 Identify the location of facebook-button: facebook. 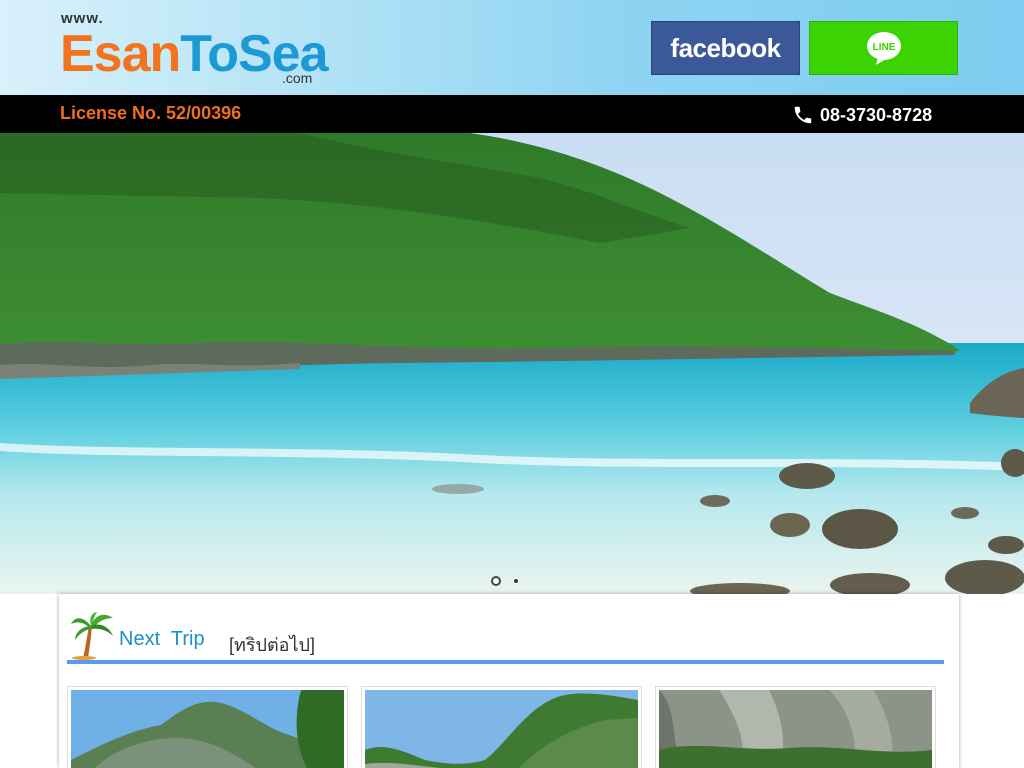
(725, 48).